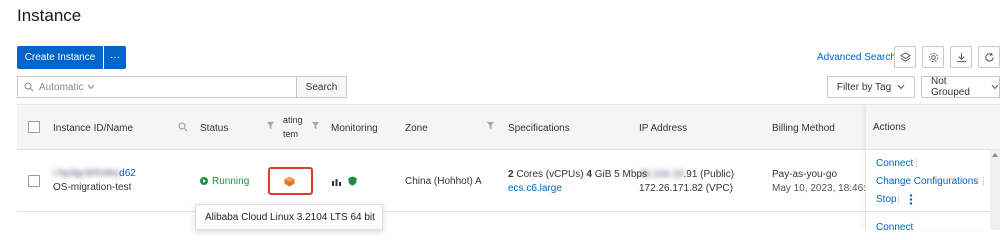  Describe the element at coordinates (49, 15) in the screenshot. I see `page-title: Instance` at that location.